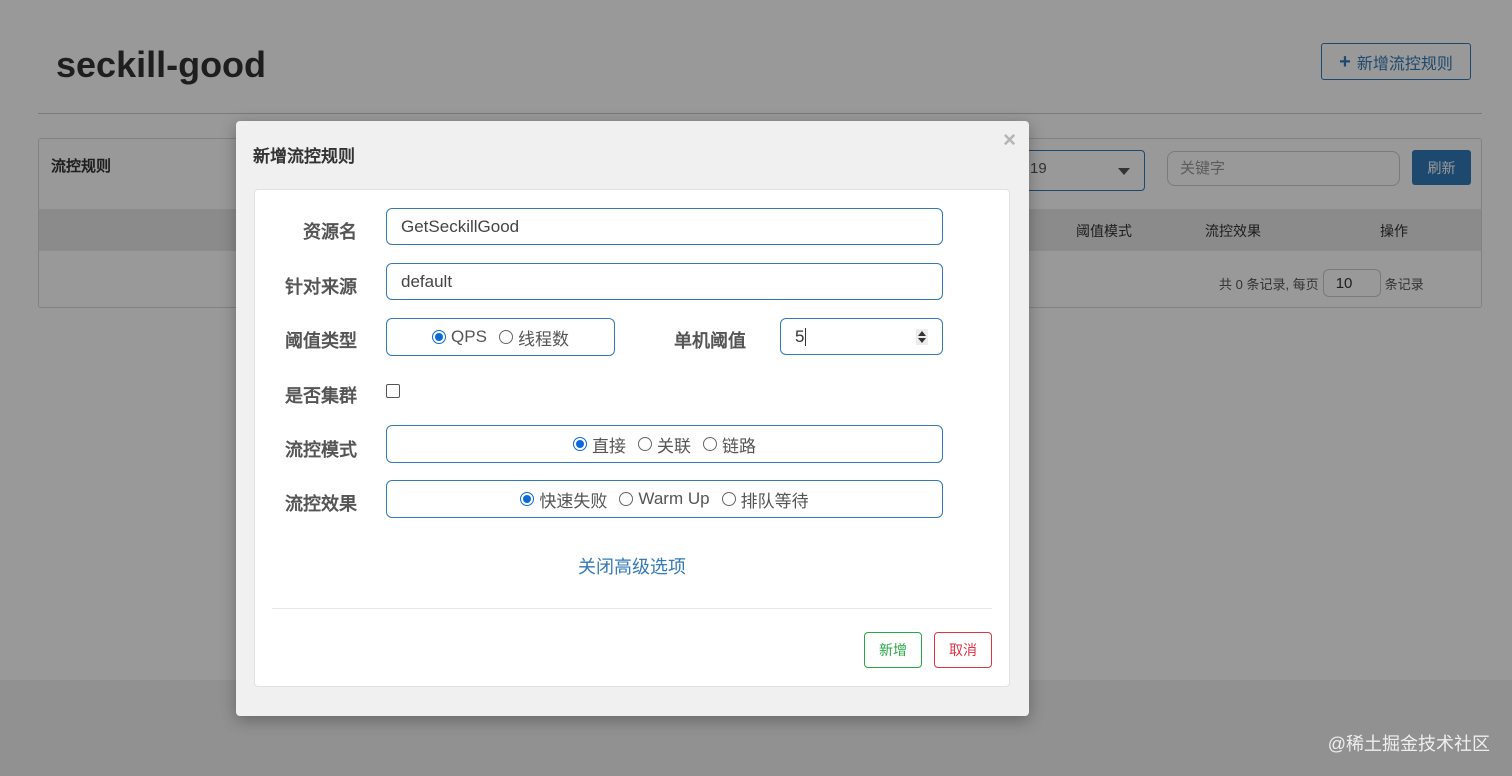 This screenshot has width=1512, height=776. What do you see at coordinates (774, 501) in the screenshot?
I see `radio-label: 排队等待` at bounding box center [774, 501].